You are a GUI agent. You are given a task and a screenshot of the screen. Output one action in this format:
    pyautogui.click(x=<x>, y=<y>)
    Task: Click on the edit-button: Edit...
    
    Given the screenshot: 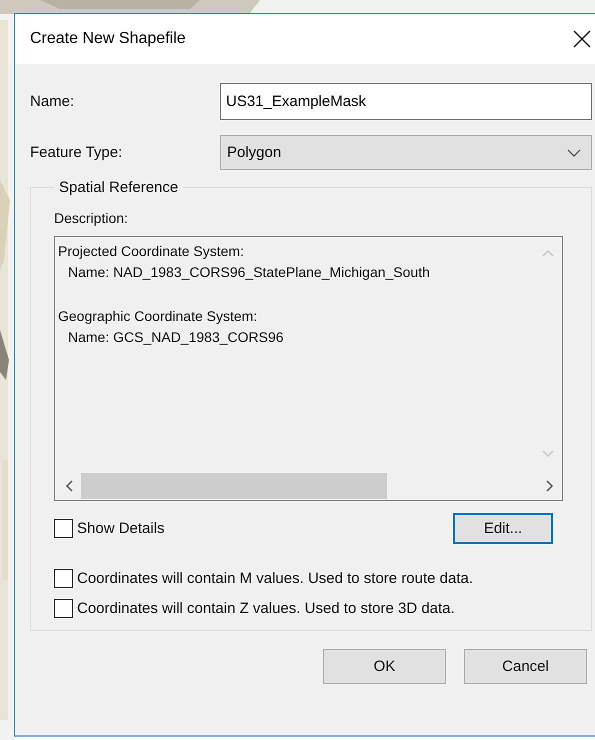 What is the action you would take?
    pyautogui.click(x=503, y=528)
    